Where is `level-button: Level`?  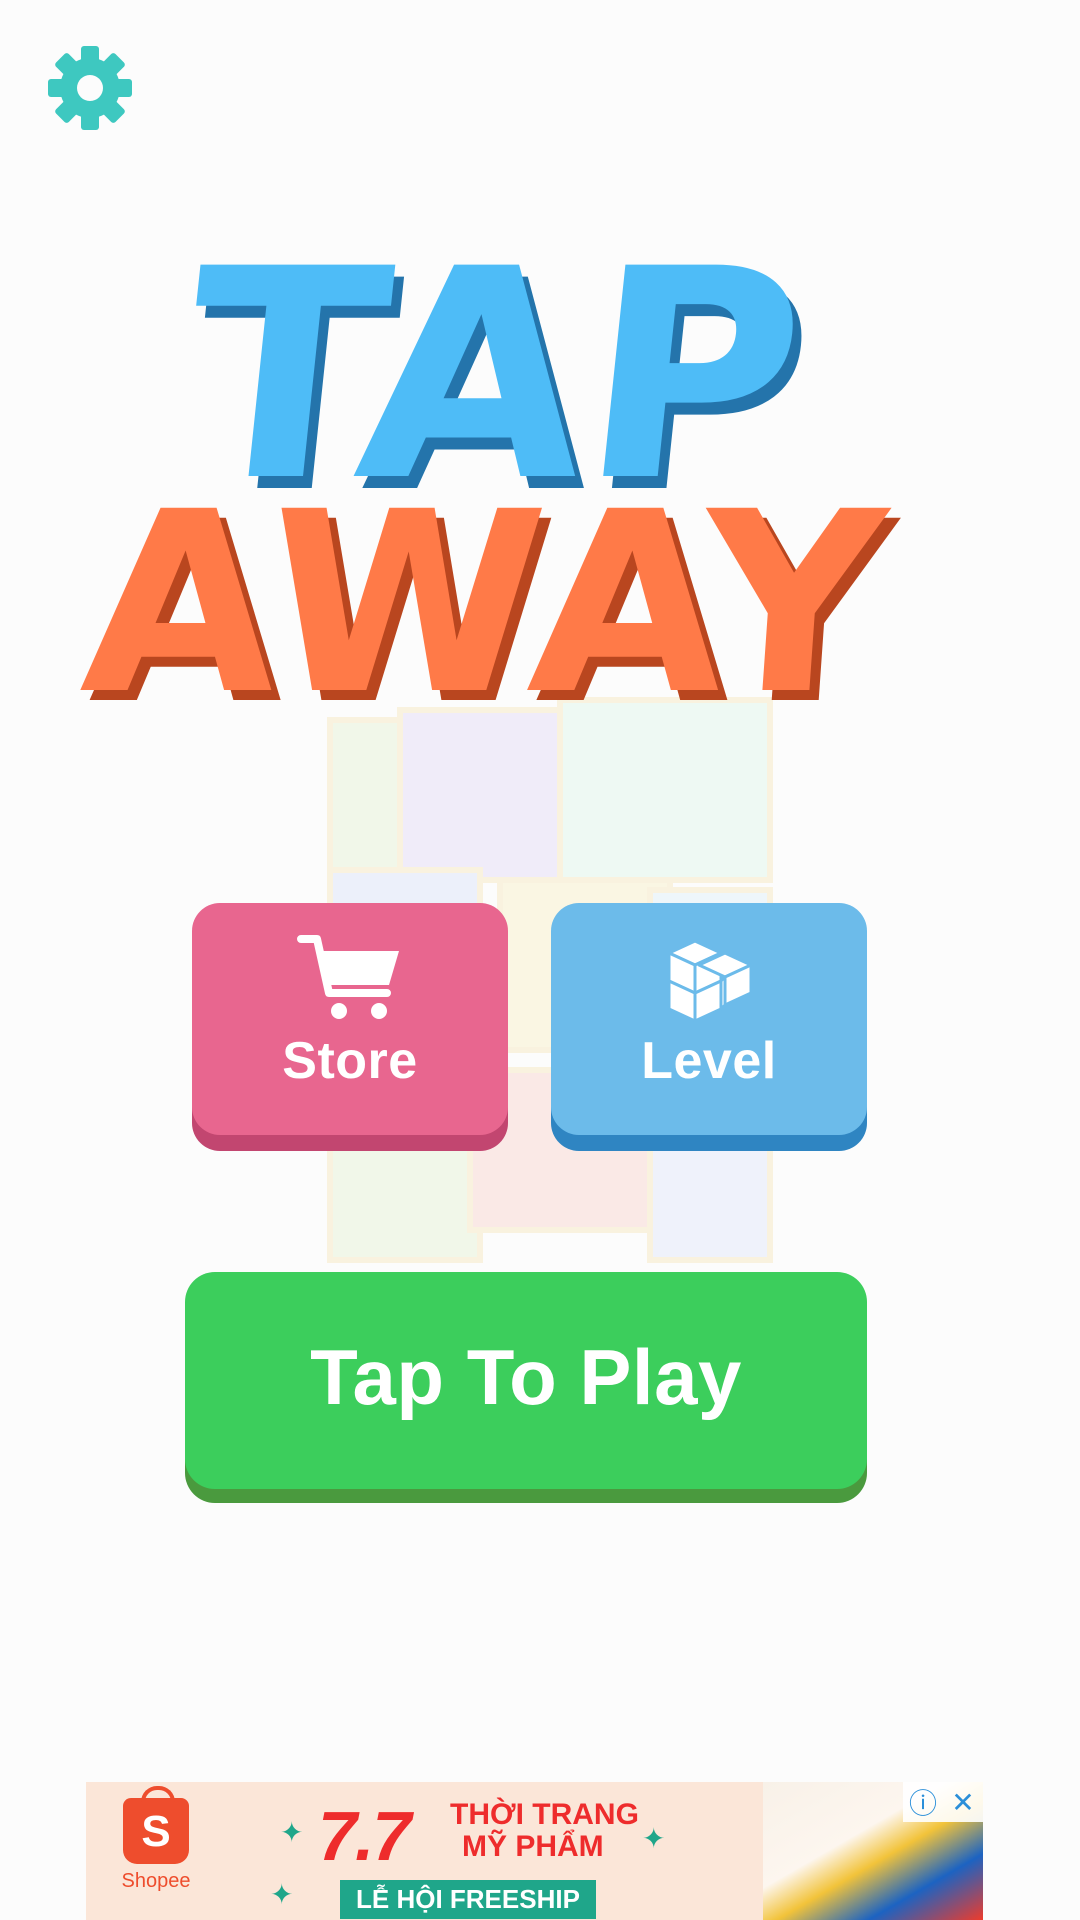 level-button: Level is located at coordinates (709, 1019).